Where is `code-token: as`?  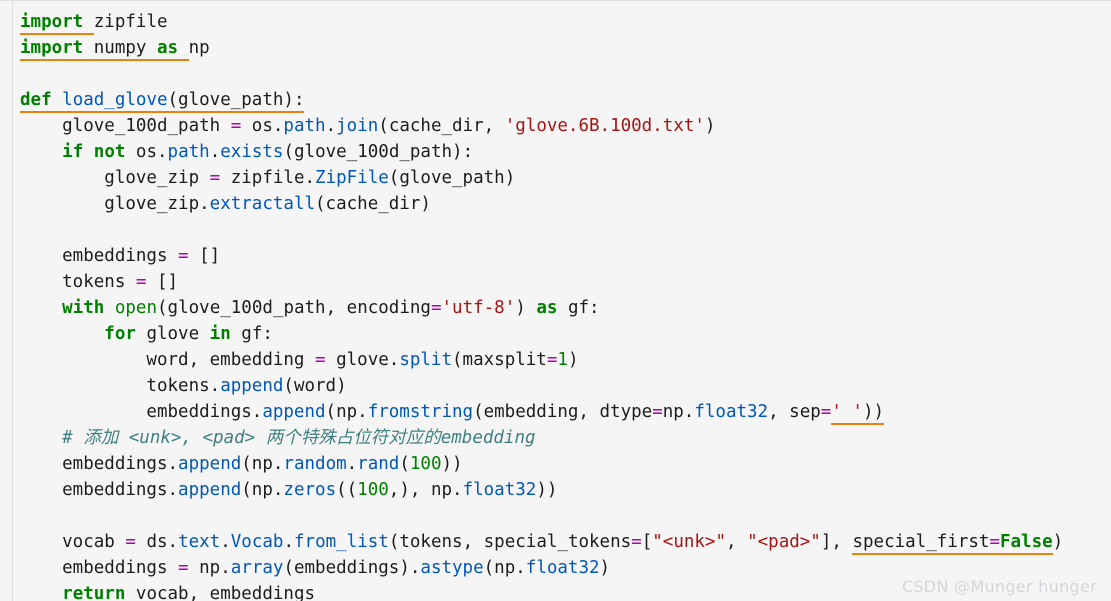 code-token: as is located at coordinates (168, 49).